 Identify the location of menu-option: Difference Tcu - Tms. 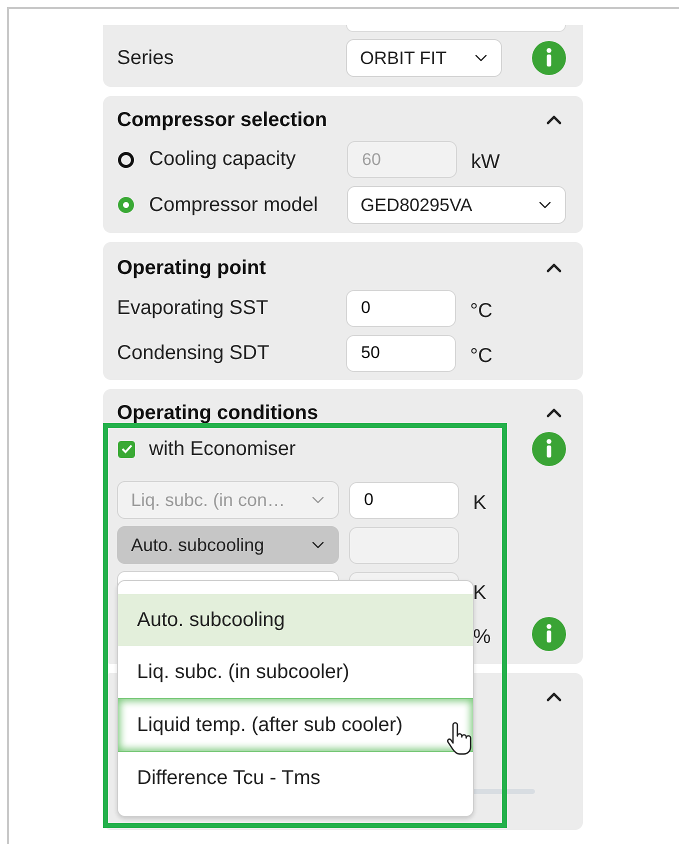
(295, 778).